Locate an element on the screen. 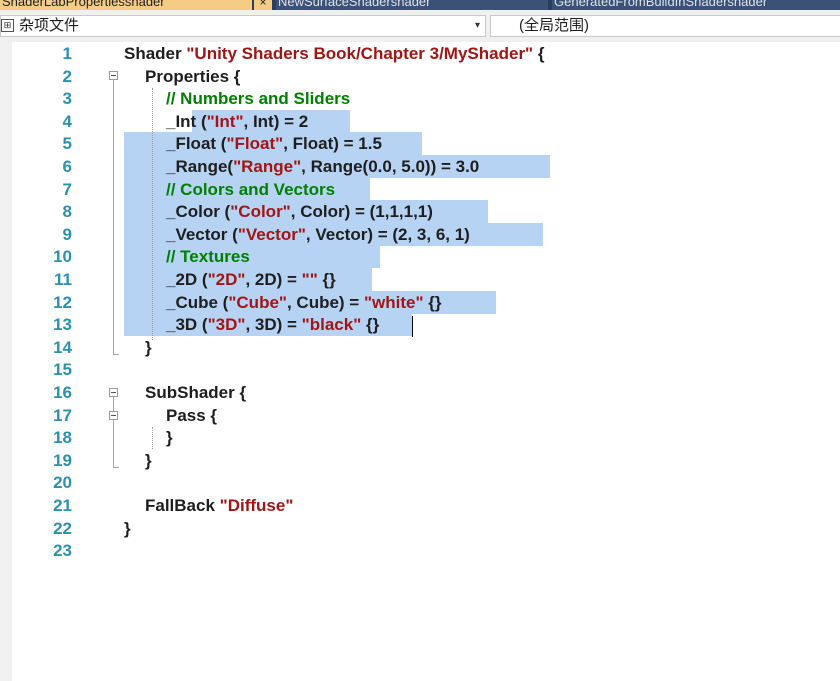 The width and height of the screenshot is (840, 681). line-number: 2 is located at coordinates (67, 76).